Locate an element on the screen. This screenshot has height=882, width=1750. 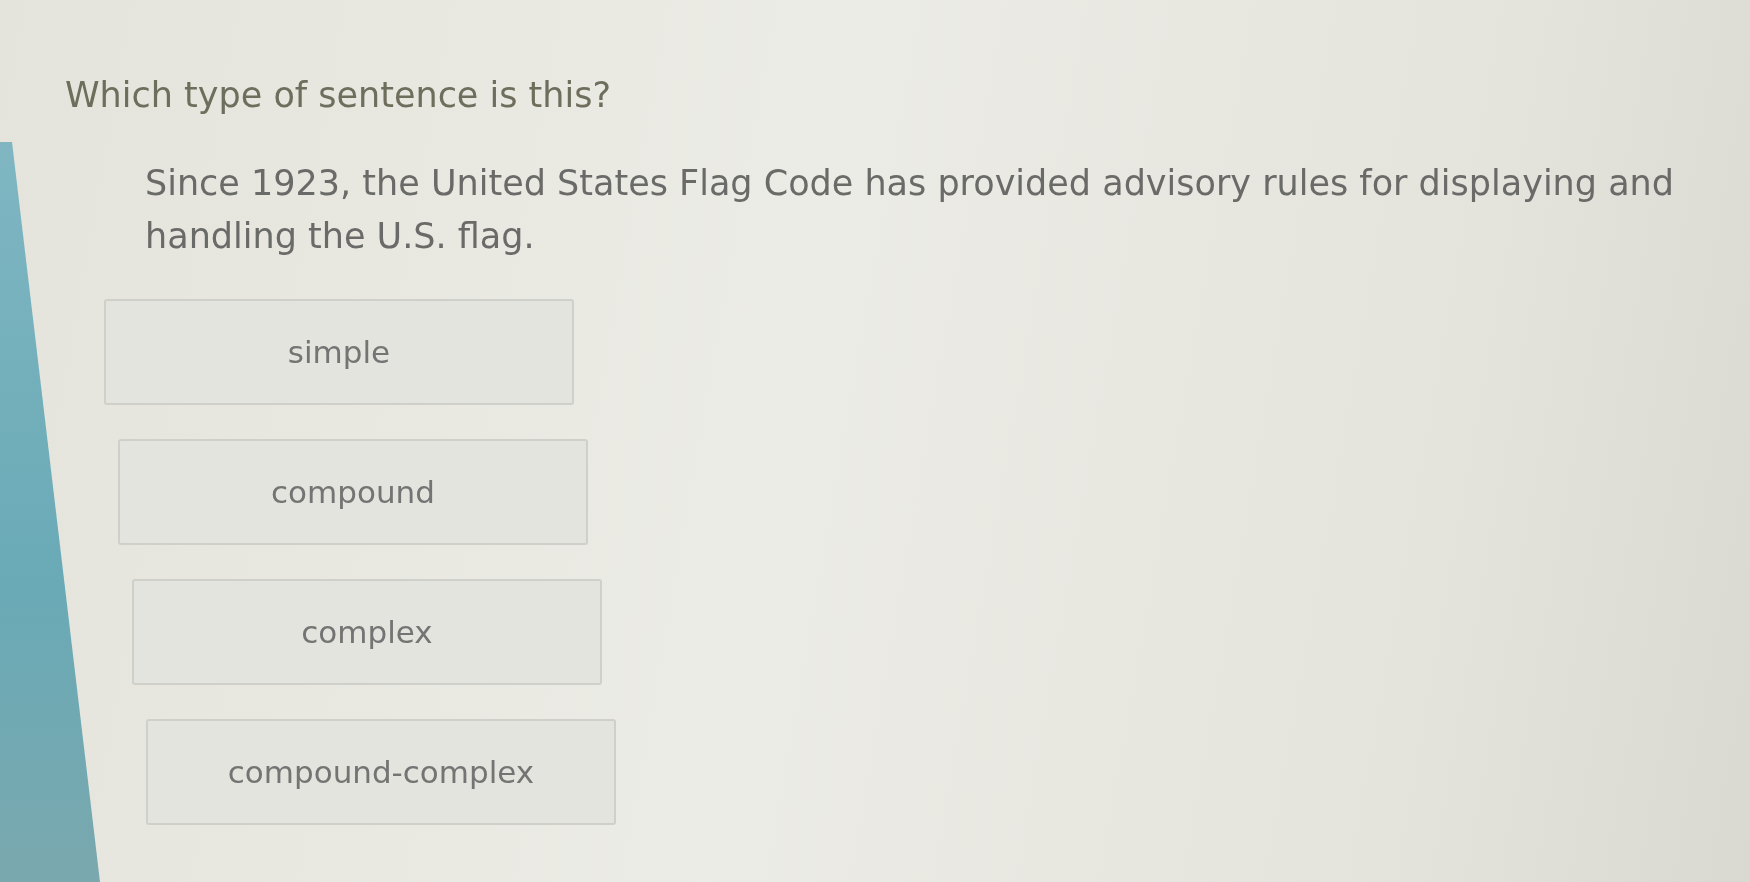
question-prompt: Which type of sentence is this? is located at coordinates (339, 95).